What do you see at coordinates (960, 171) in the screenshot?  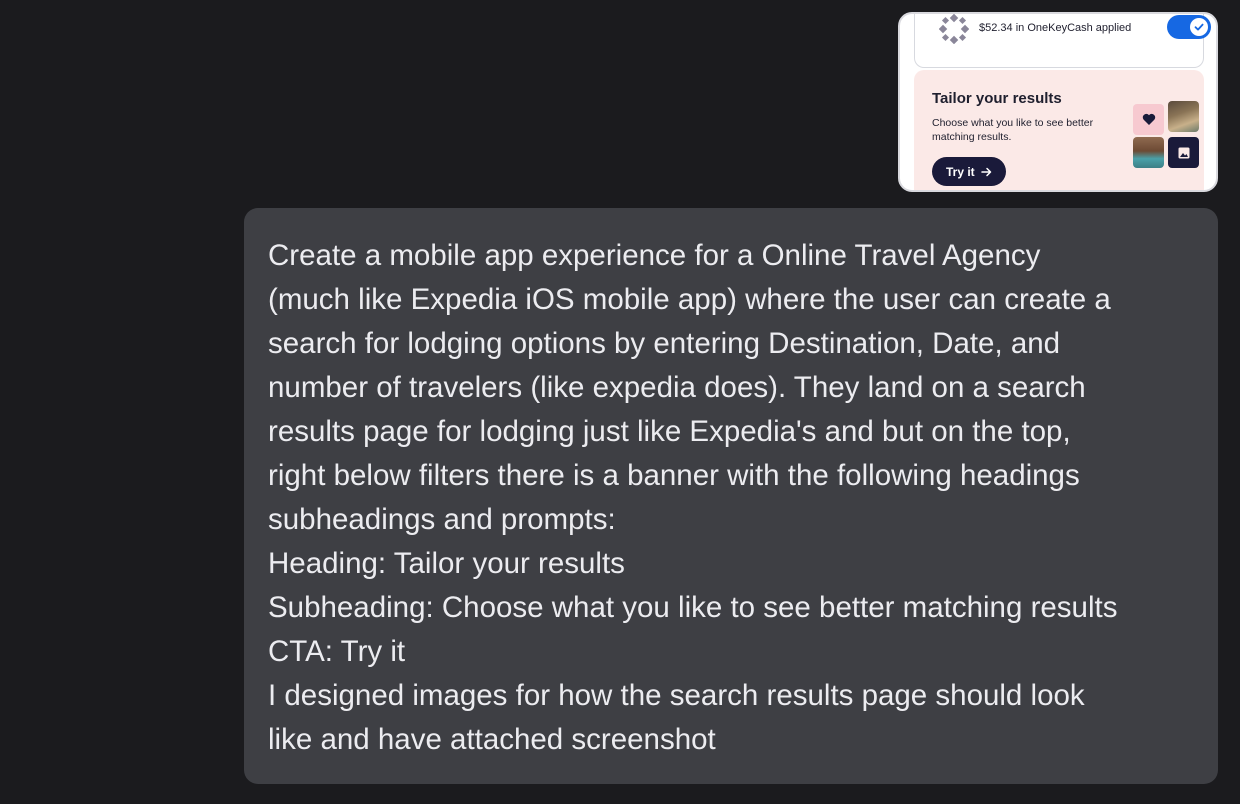 I see `try-it-label: Try it` at bounding box center [960, 171].